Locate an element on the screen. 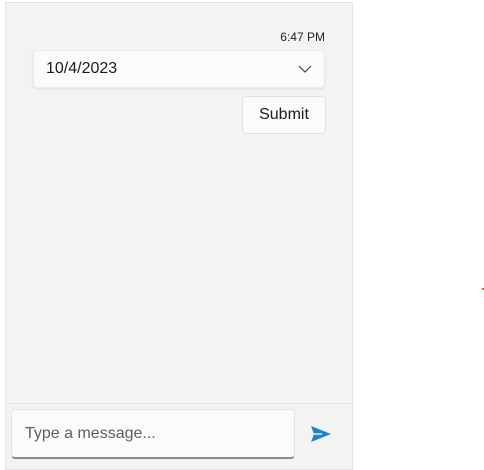 The width and height of the screenshot is (484, 470). send-button is located at coordinates (321, 434).